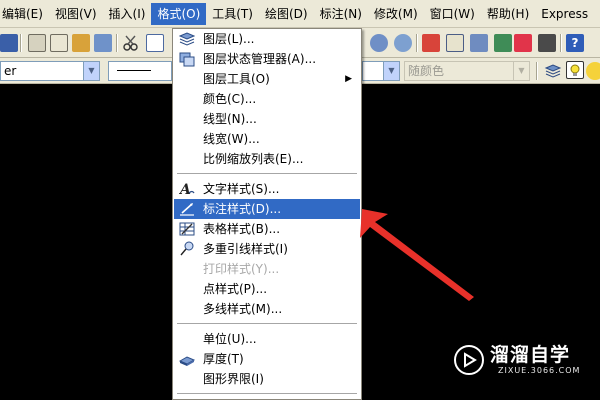  I want to click on copy-icon, so click(155, 43).